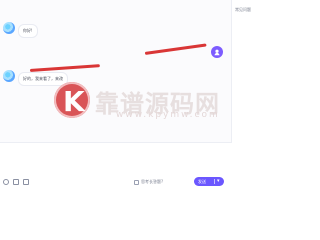  Describe the element at coordinates (218, 181) in the screenshot. I see `chevron-down-icon: ▾` at that location.